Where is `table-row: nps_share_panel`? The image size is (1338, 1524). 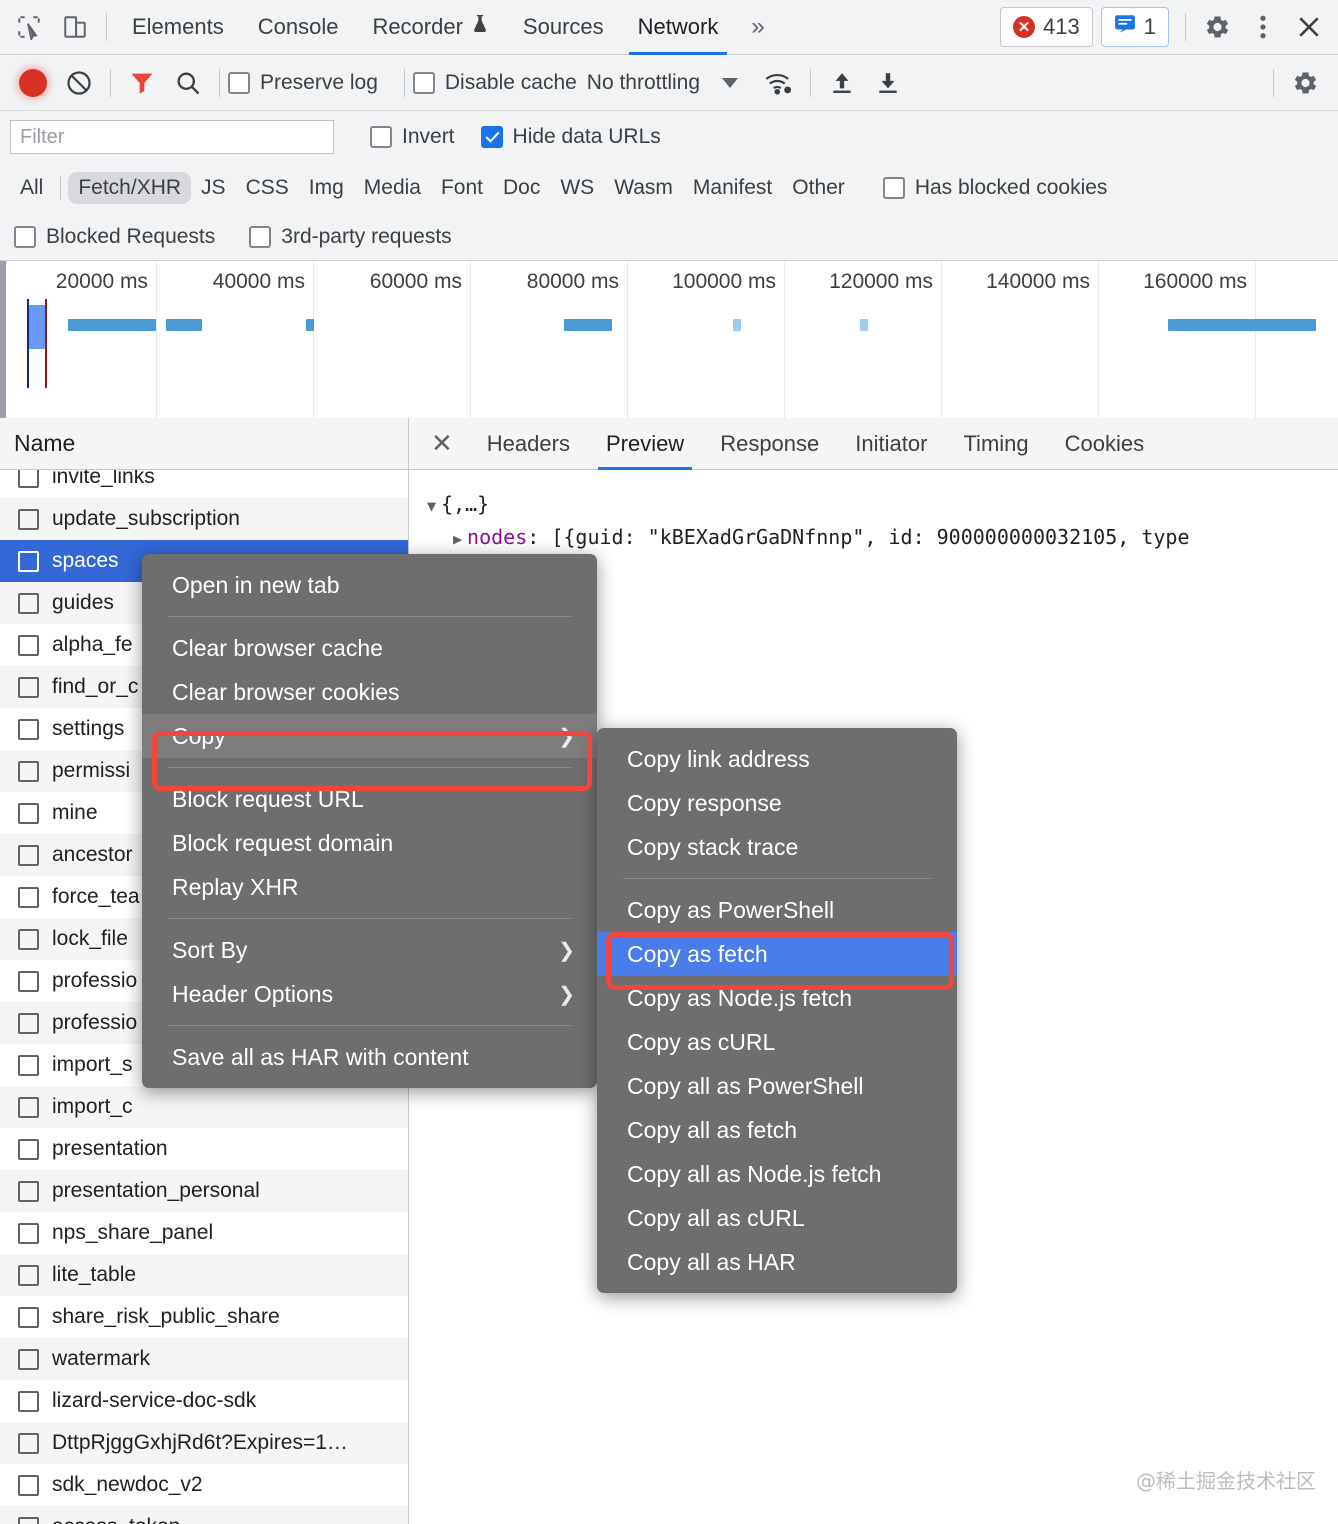 table-row: nps_share_panel is located at coordinates (204, 1233).